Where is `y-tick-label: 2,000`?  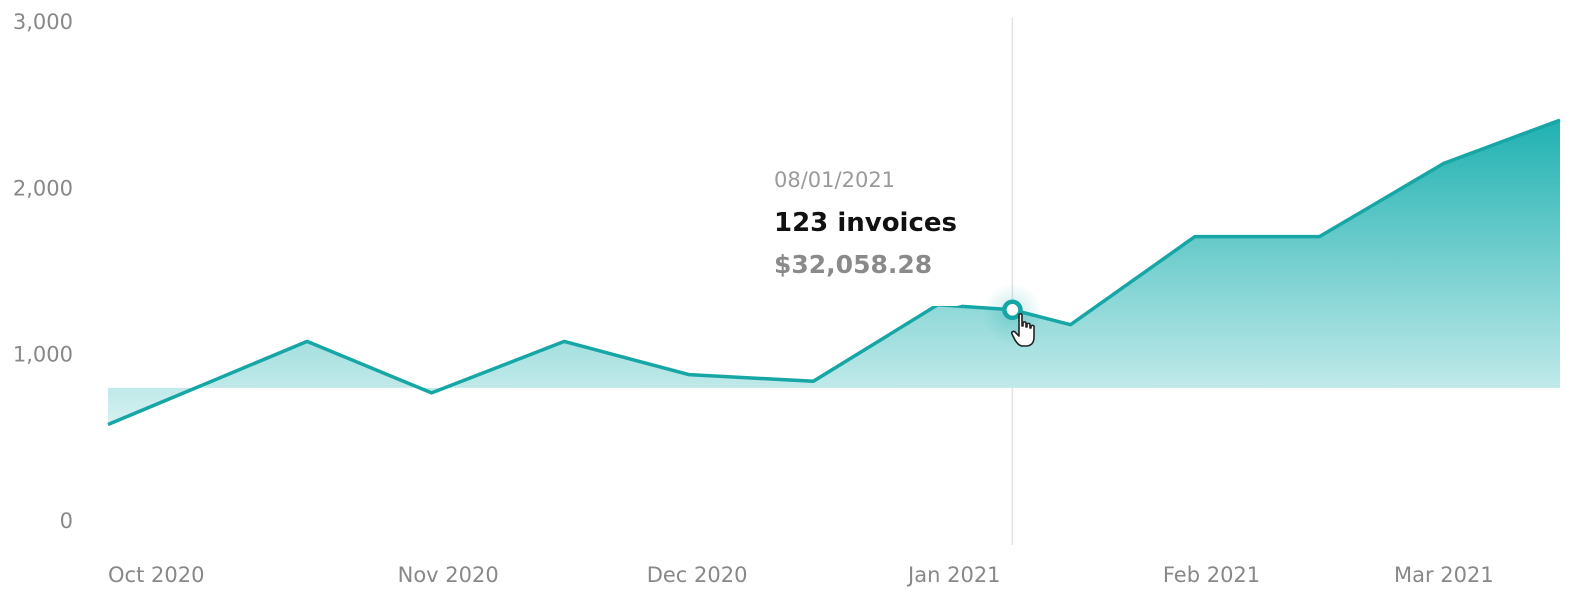 y-tick-label: 2,000 is located at coordinates (43, 188).